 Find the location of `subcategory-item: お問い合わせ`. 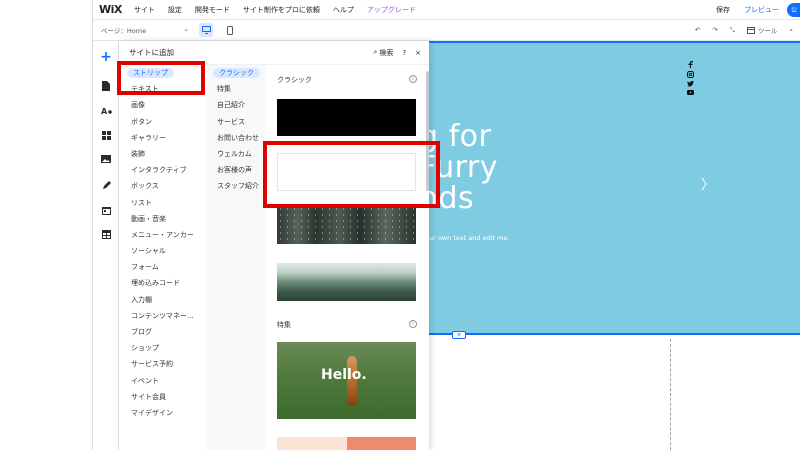

subcategory-item: お問い合わせ is located at coordinates (236, 138).